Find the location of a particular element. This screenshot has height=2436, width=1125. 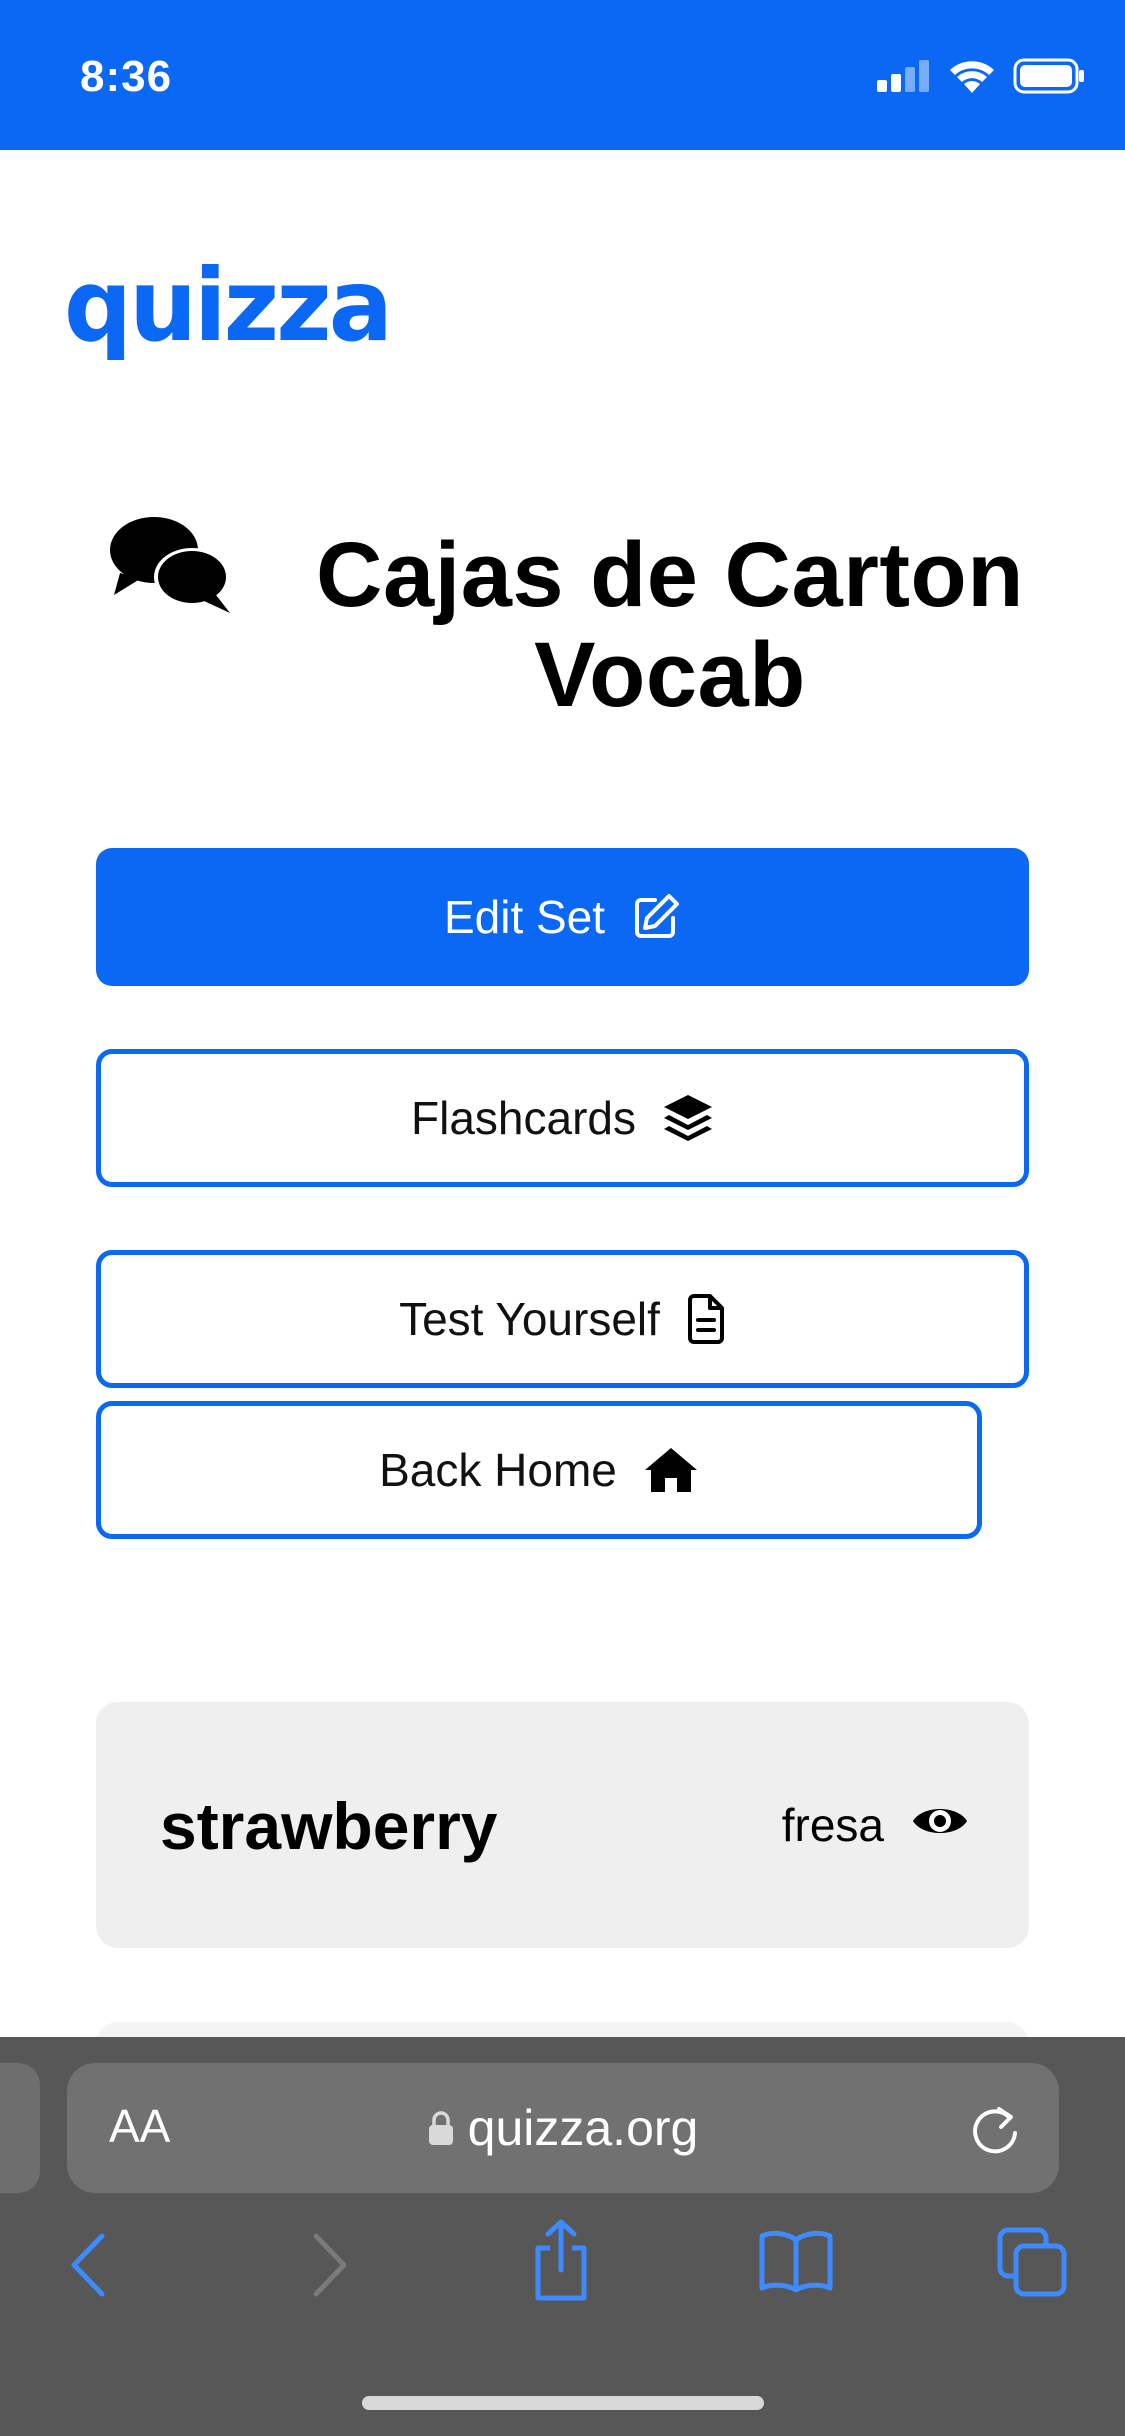

signal-icon is located at coordinates (903, 76).